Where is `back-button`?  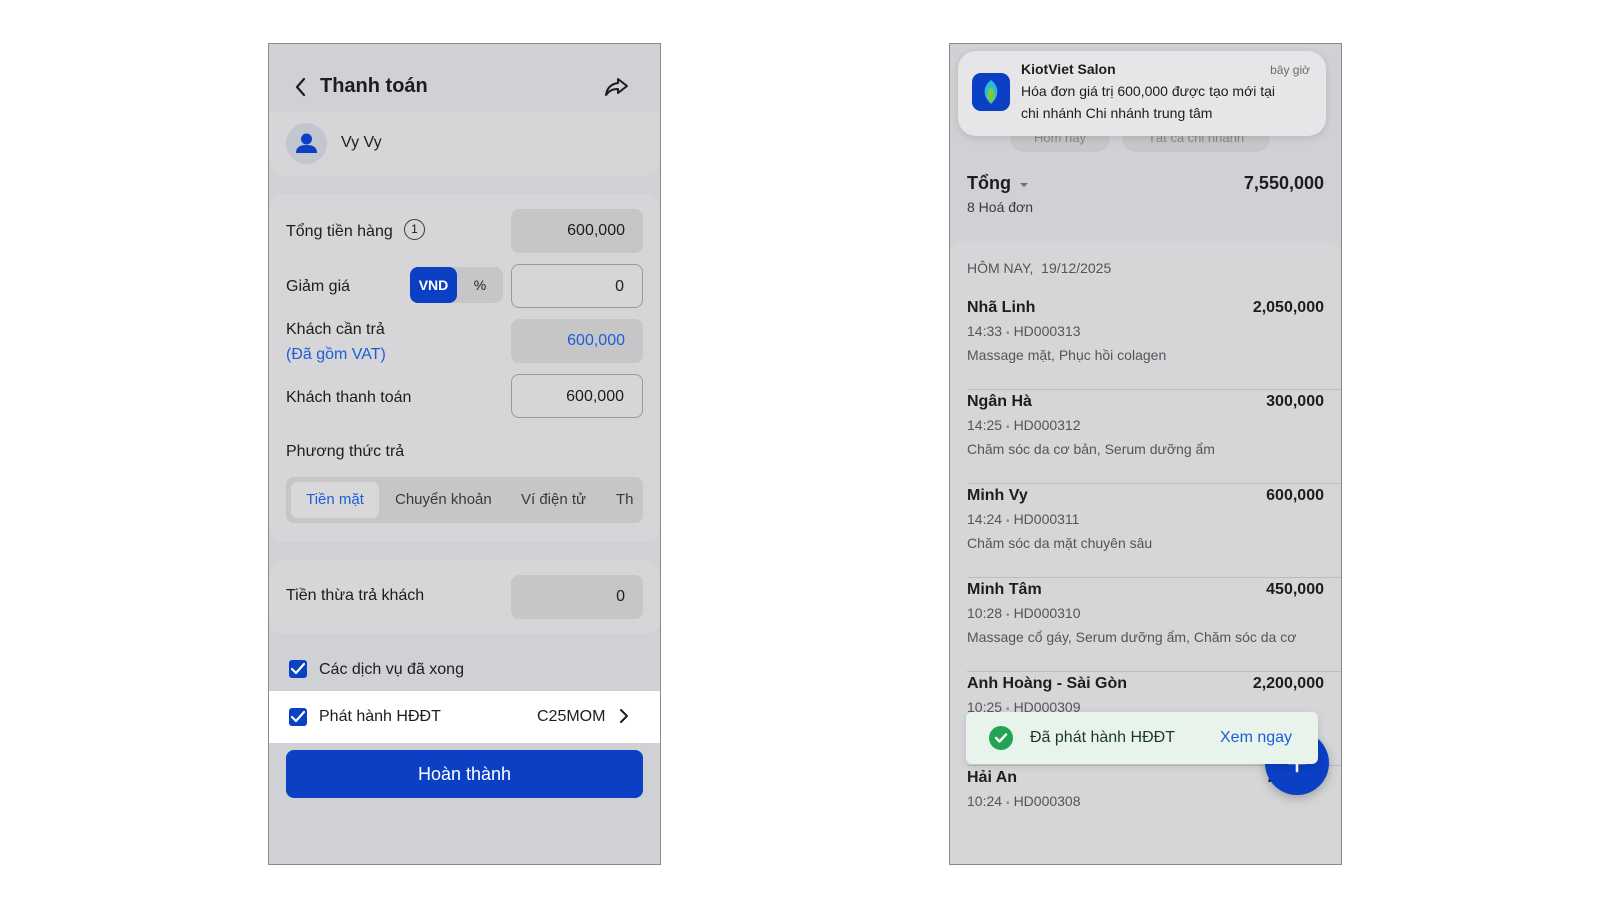 back-button is located at coordinates (301, 87).